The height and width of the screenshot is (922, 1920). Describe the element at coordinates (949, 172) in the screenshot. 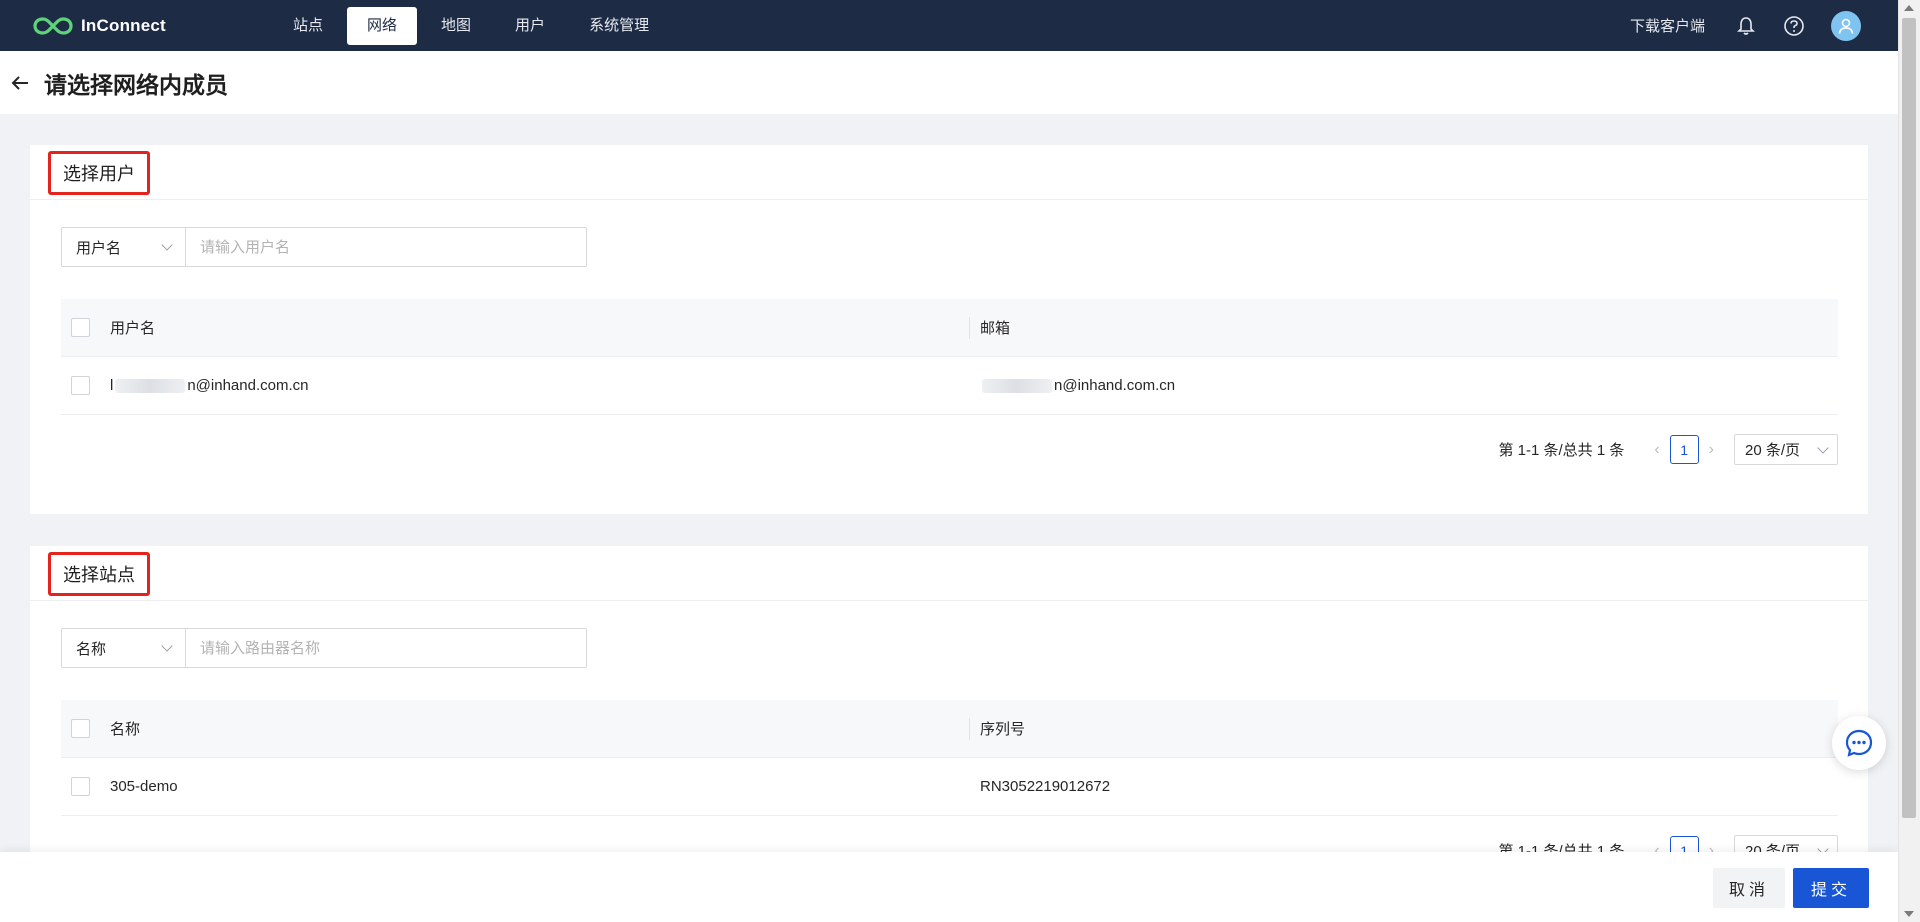

I see `card-header: 选择用户` at that location.